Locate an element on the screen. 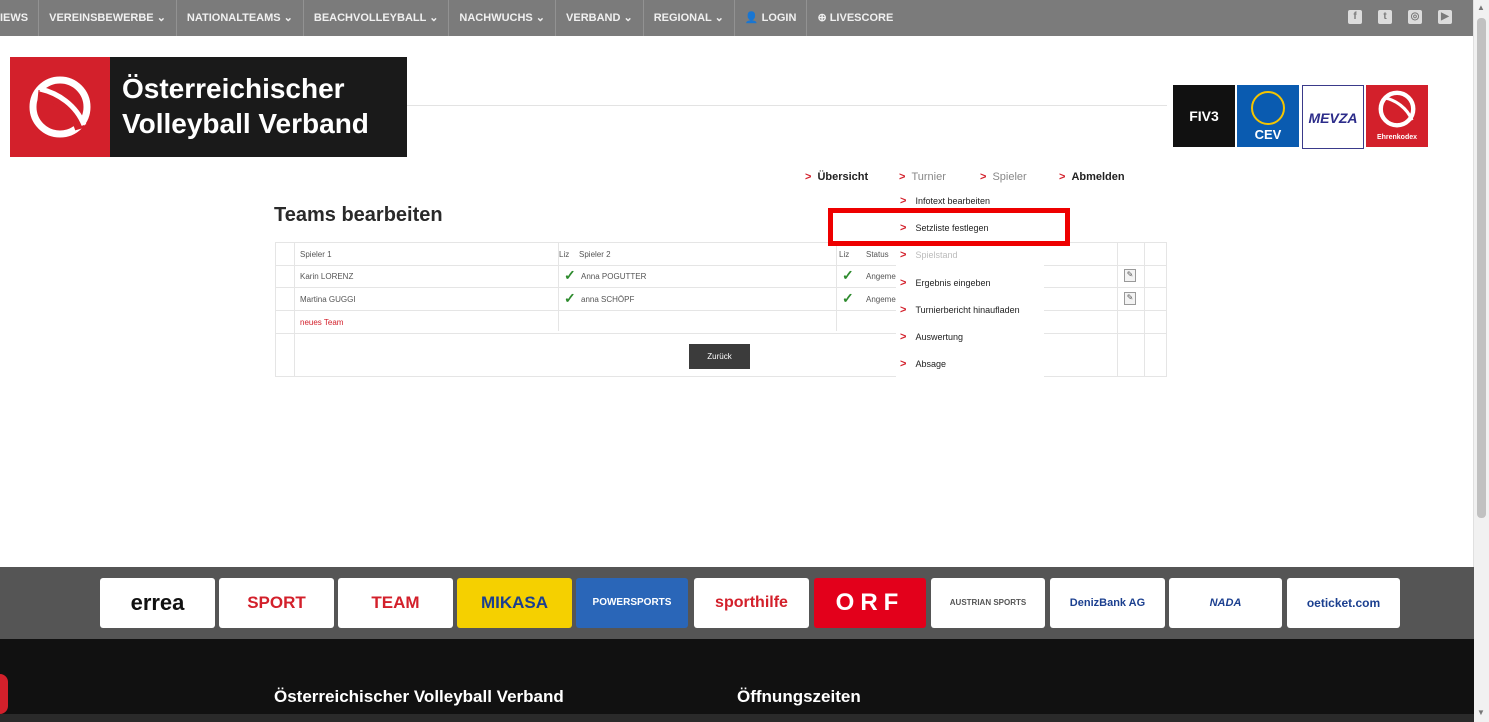 The height and width of the screenshot is (722, 1489). nav-regional: REGIONAL ⌄ is located at coordinates (689, 18).